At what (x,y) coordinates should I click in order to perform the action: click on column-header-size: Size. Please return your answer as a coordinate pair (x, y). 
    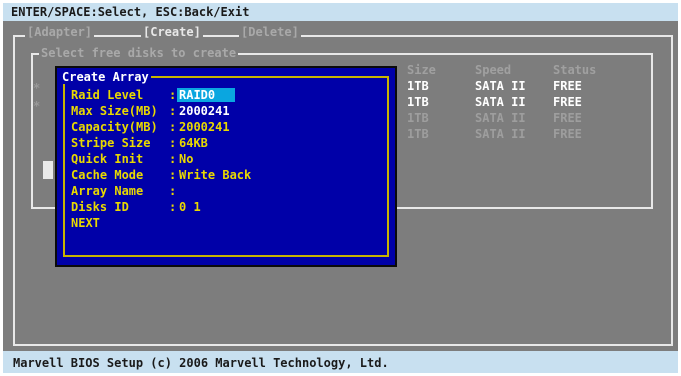
    Looking at the image, I should click on (421, 70).